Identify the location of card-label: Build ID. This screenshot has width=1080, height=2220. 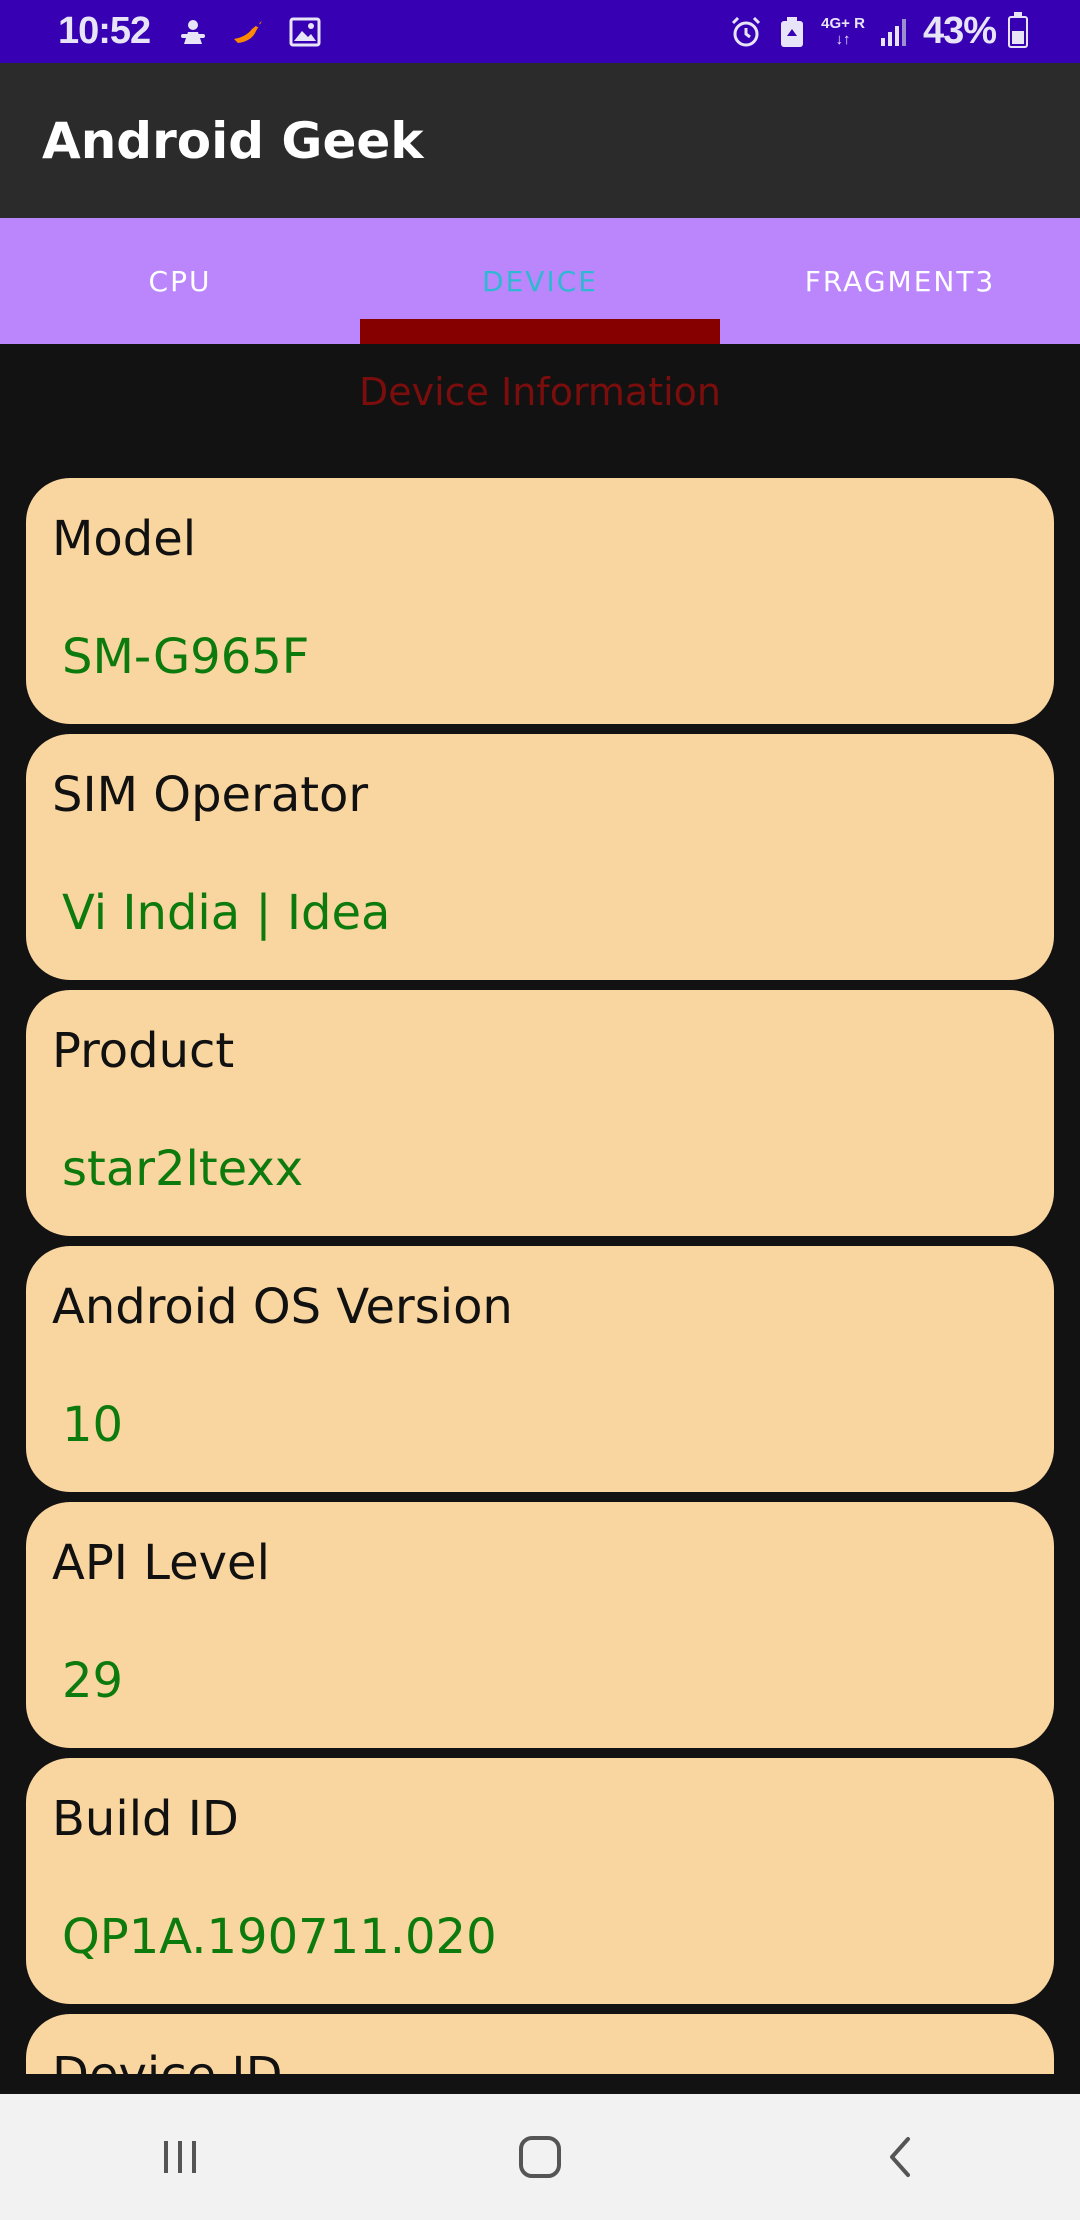
(145, 1819).